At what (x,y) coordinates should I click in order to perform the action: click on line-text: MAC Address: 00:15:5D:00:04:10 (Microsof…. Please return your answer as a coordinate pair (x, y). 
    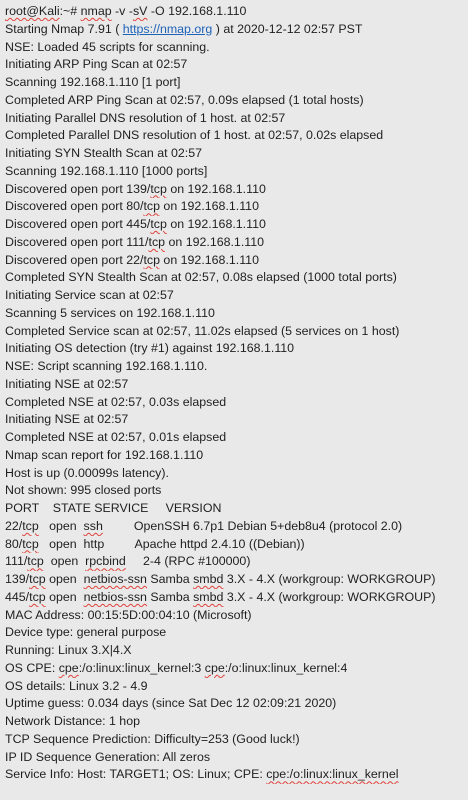
    Looking at the image, I should click on (128, 614).